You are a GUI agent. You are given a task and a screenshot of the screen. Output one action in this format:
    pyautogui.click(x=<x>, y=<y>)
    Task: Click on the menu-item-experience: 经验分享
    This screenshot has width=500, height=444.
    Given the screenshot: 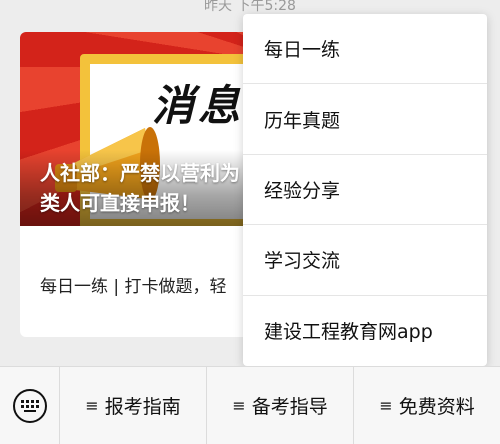 What is the action you would take?
    pyautogui.click(x=365, y=190)
    